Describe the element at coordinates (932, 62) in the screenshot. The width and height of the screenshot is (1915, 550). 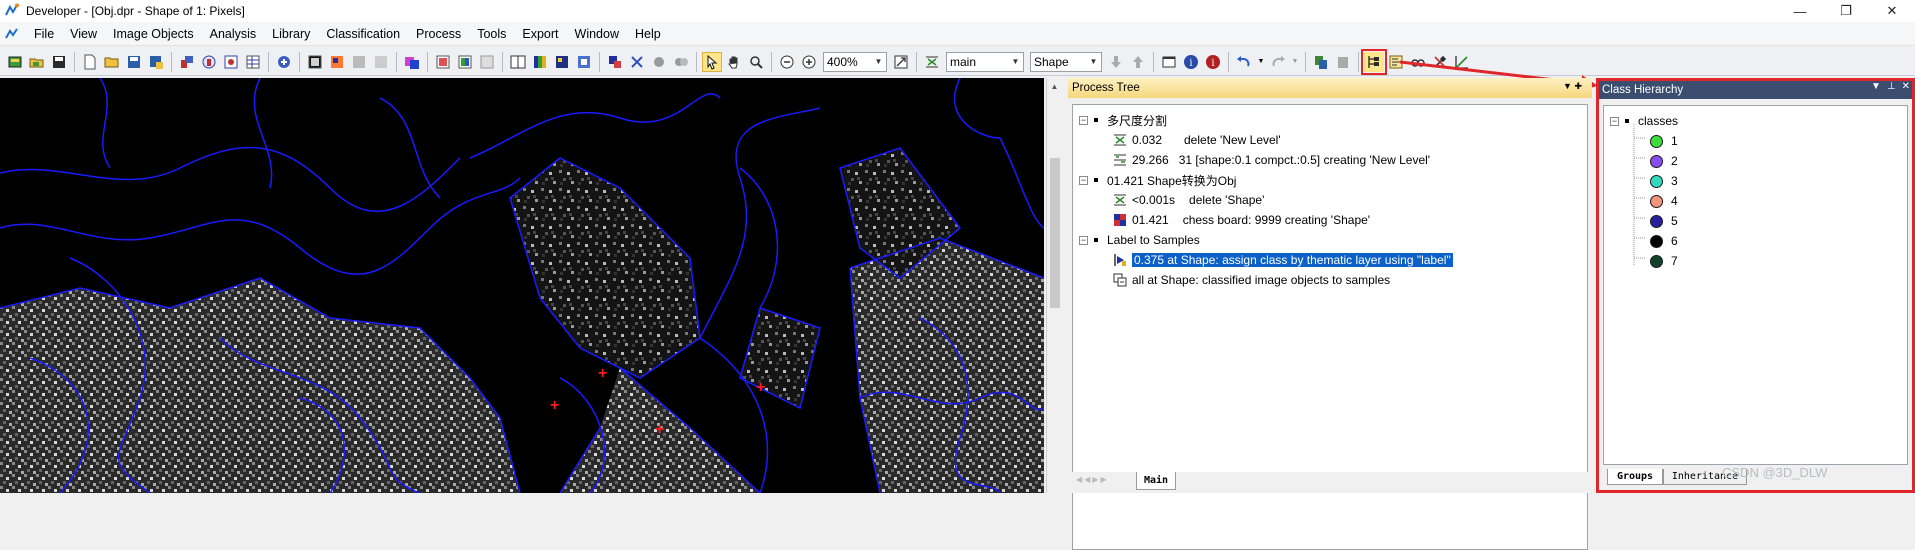
I see `segmentation-icon` at that location.